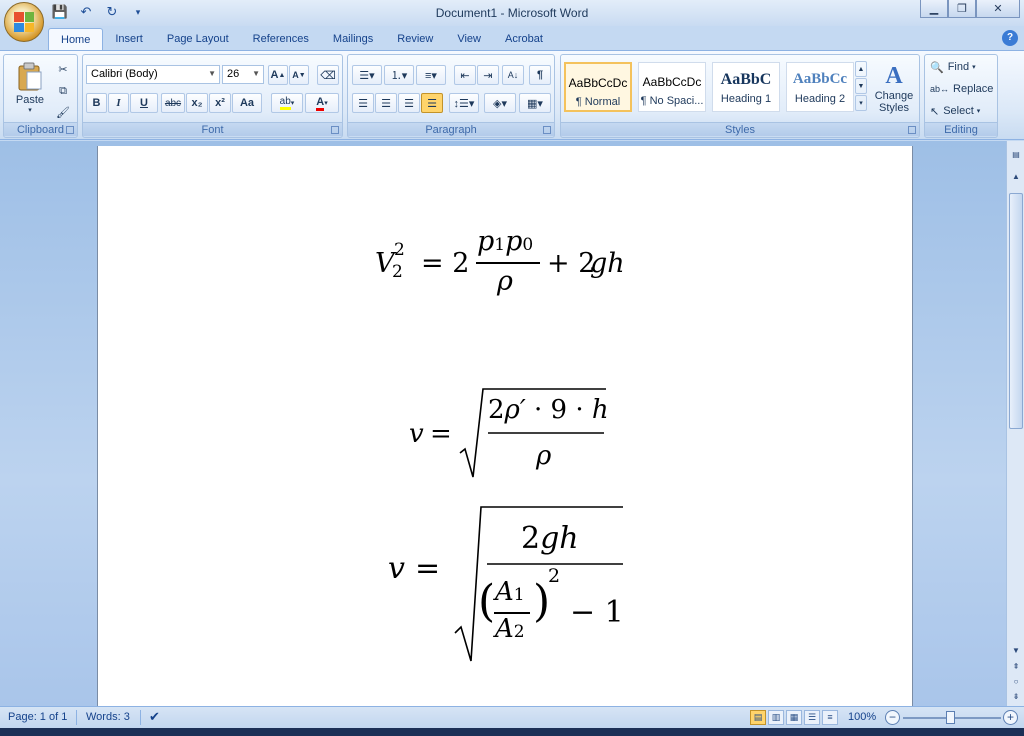 The width and height of the screenshot is (1024, 736). What do you see at coordinates (1016, 666) in the screenshot?
I see `previous-page-icon: ⇞` at bounding box center [1016, 666].